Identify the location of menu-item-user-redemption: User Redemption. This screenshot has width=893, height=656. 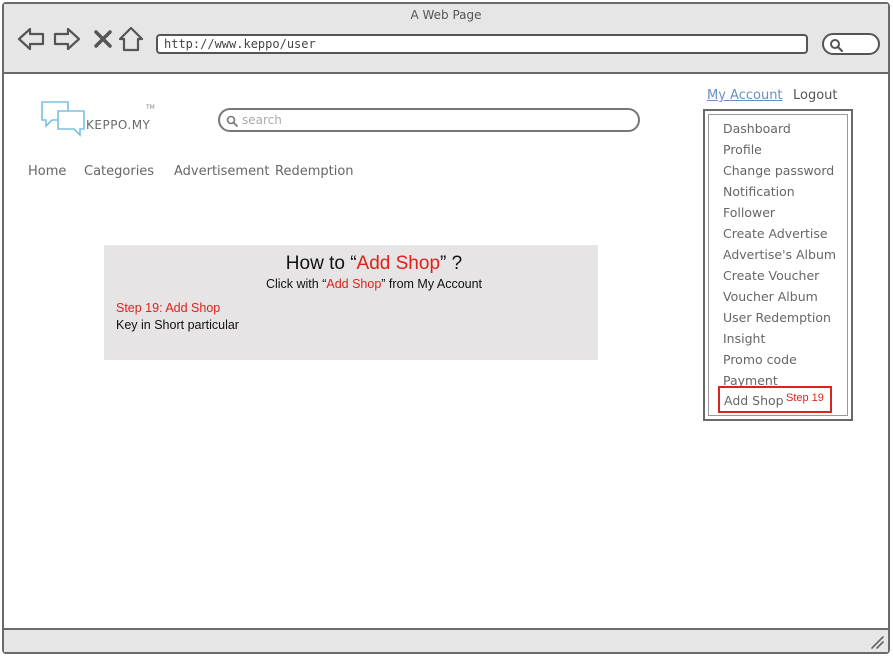
(777, 317).